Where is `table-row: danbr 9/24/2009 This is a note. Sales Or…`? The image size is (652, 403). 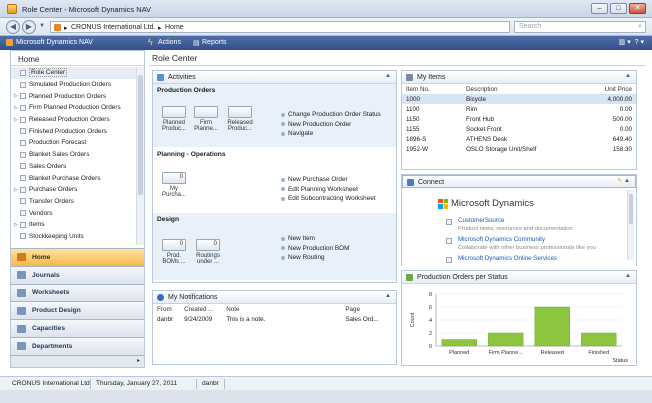
table-row: danbr 9/24/2009 This is a note. Sales Or… is located at coordinates (274, 319).